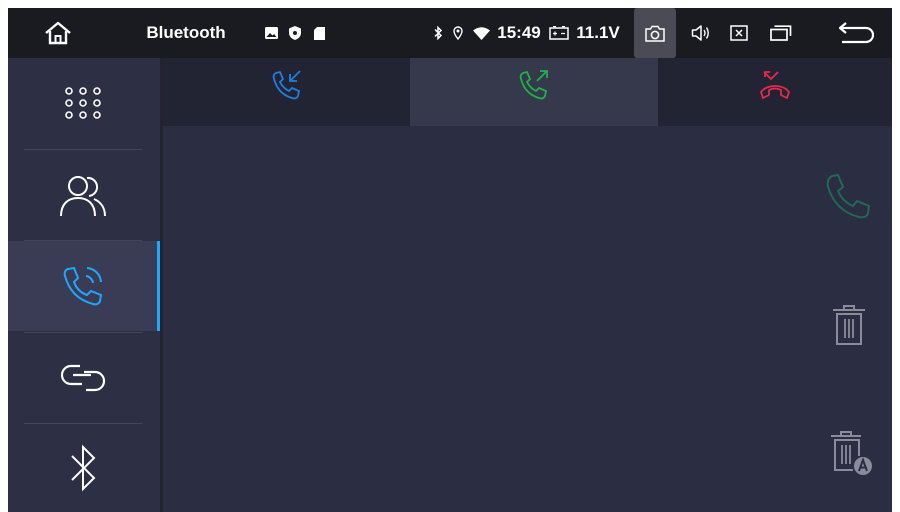  I want to click on screenshot-icon, so click(655, 33).